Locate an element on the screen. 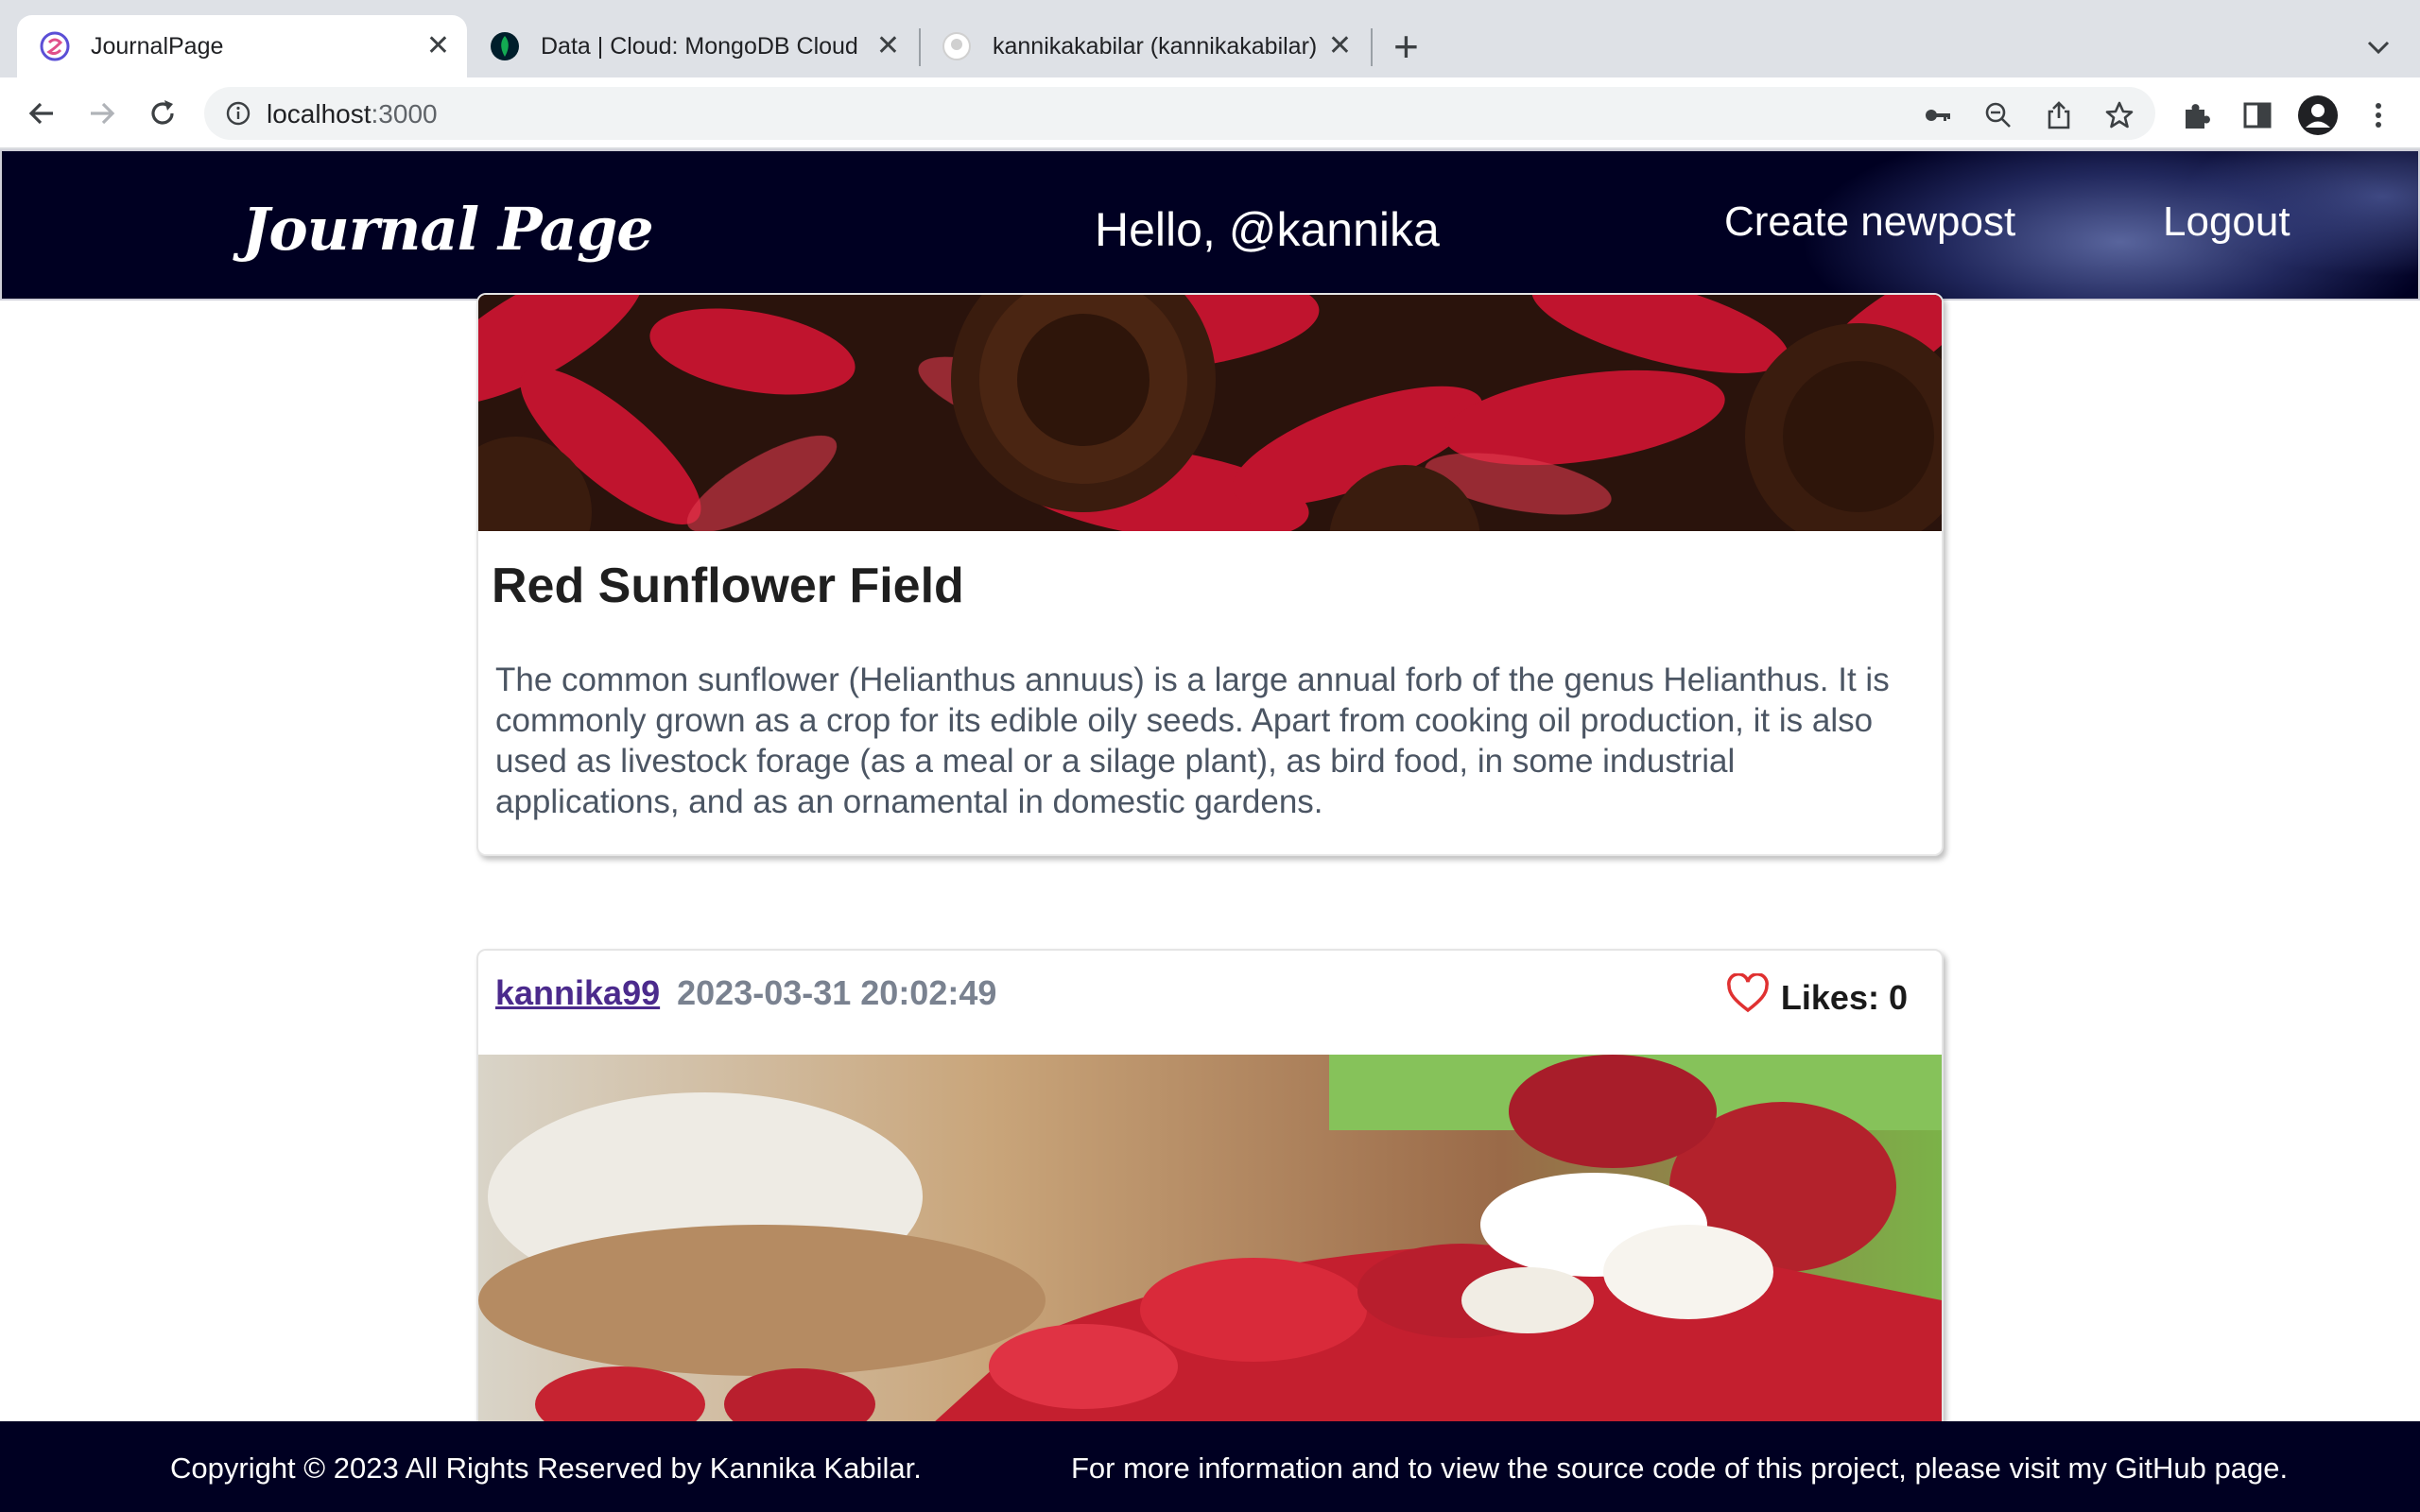  browser-toolbar: localhost:3000 is located at coordinates (1210, 113).